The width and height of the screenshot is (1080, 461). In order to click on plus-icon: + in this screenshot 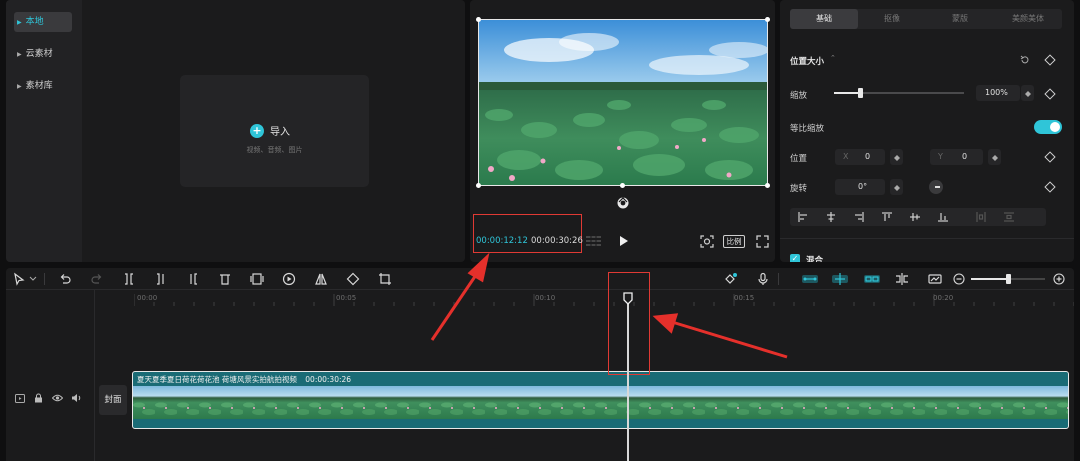, I will do `click(257, 130)`.